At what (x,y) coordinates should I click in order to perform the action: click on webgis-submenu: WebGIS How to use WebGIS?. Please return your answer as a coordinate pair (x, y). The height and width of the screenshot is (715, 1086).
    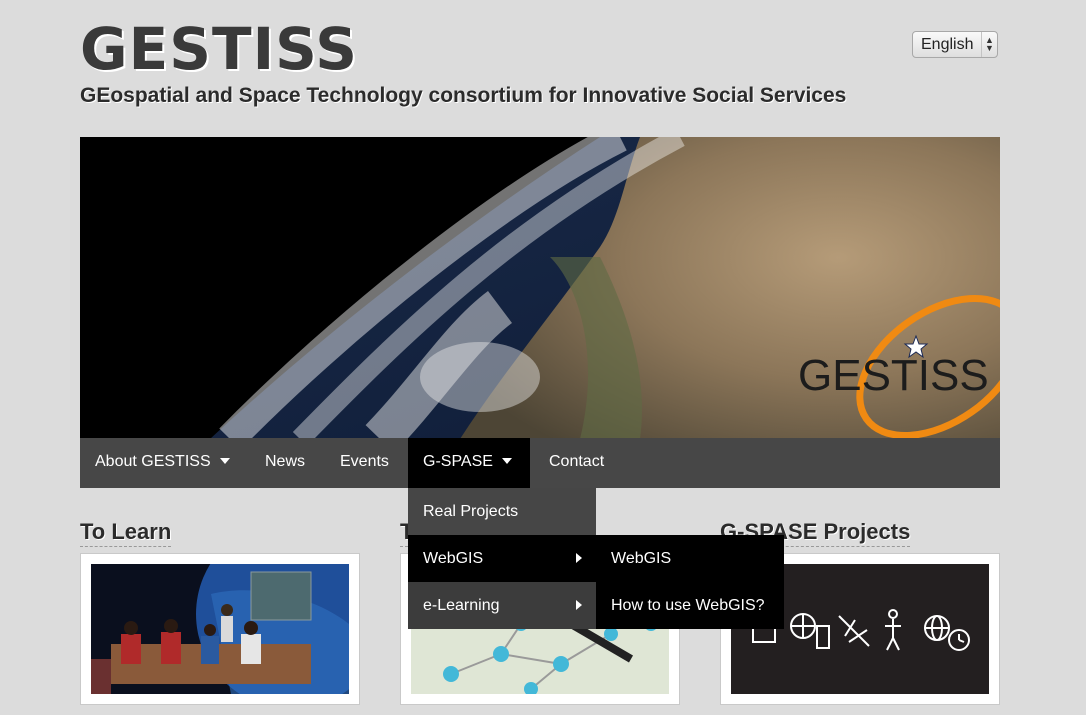
    Looking at the image, I should click on (690, 582).